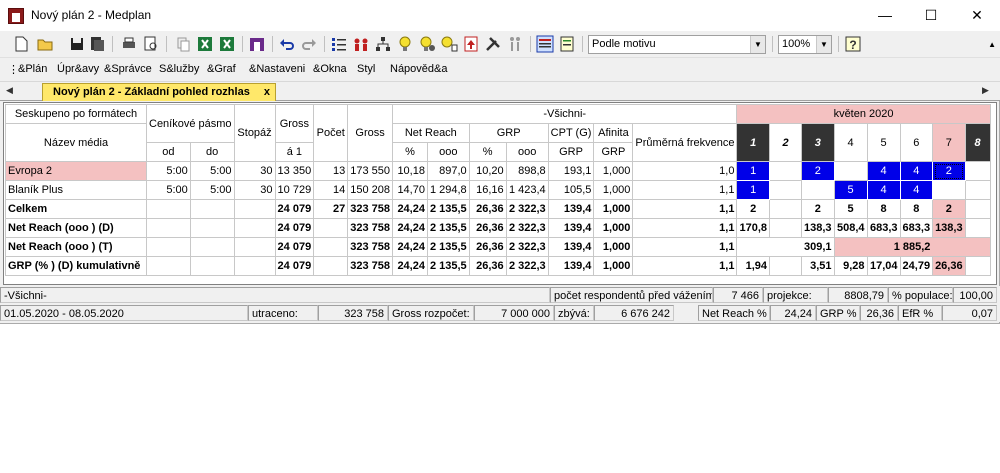 The height and width of the screenshot is (473, 1000). I want to click on cell-count: 13, so click(331, 171).